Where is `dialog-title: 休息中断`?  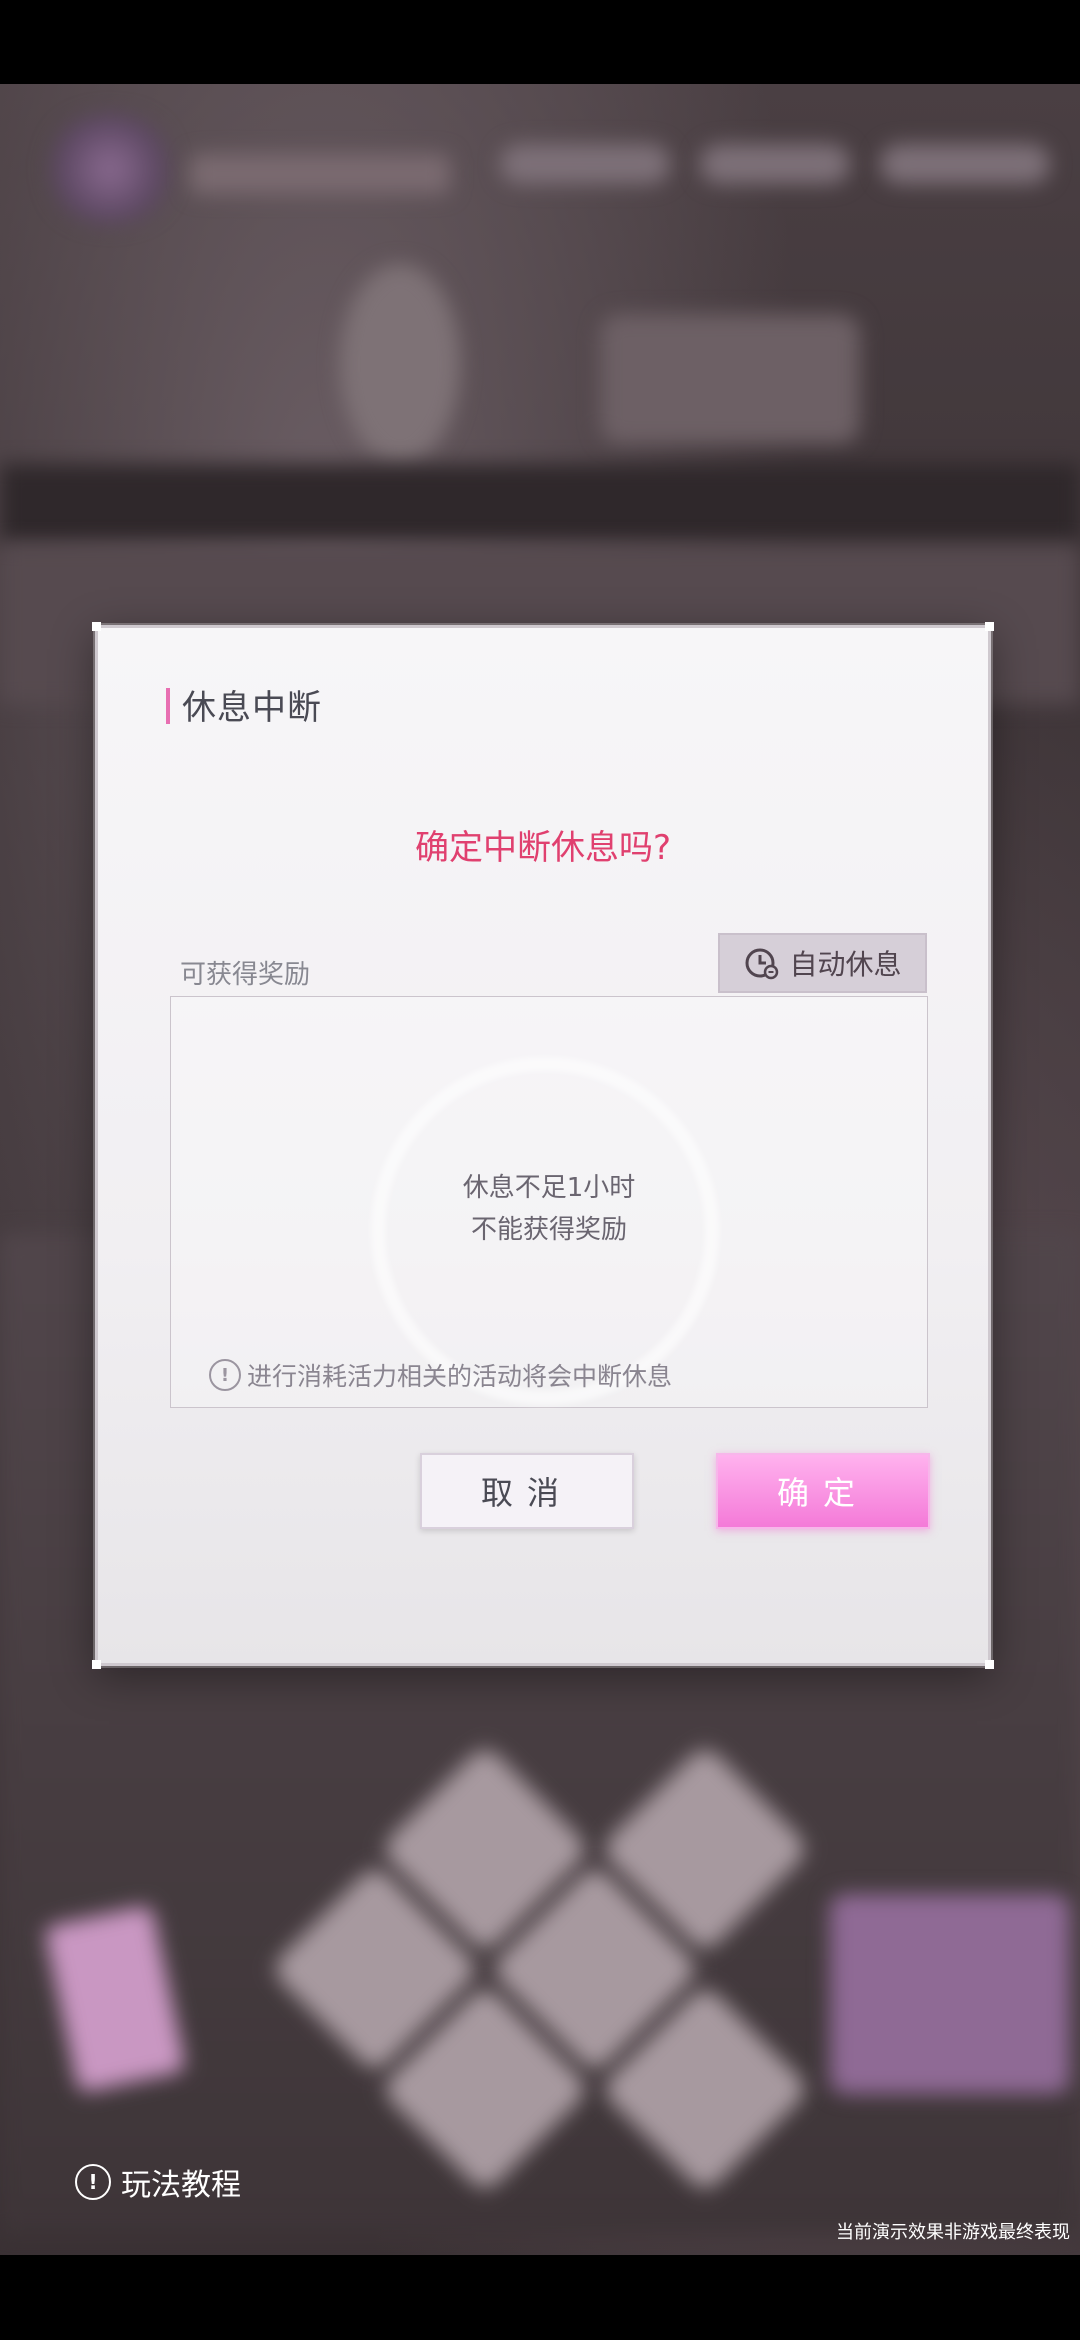 dialog-title: 休息中断 is located at coordinates (252, 708).